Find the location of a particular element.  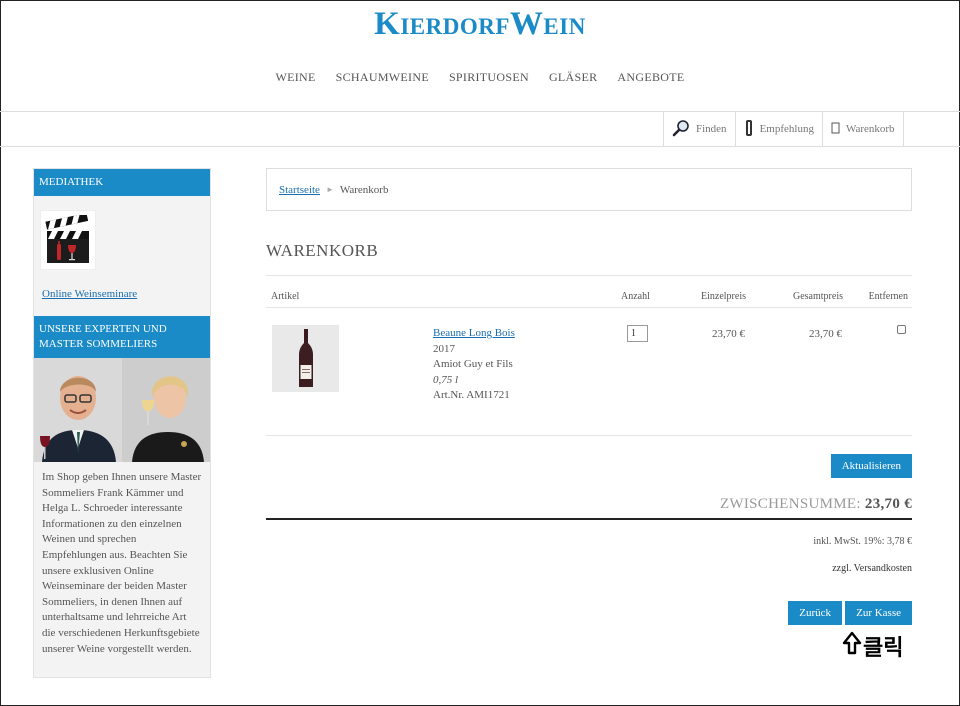

cart-icon is located at coordinates (835, 129).